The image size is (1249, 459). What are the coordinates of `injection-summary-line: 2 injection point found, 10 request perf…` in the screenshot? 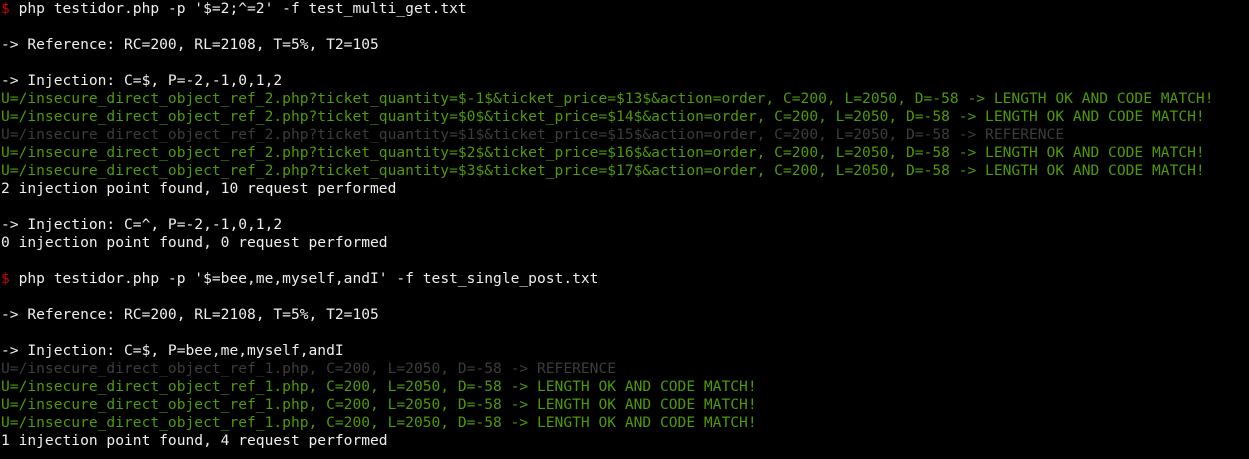 It's located at (199, 188).